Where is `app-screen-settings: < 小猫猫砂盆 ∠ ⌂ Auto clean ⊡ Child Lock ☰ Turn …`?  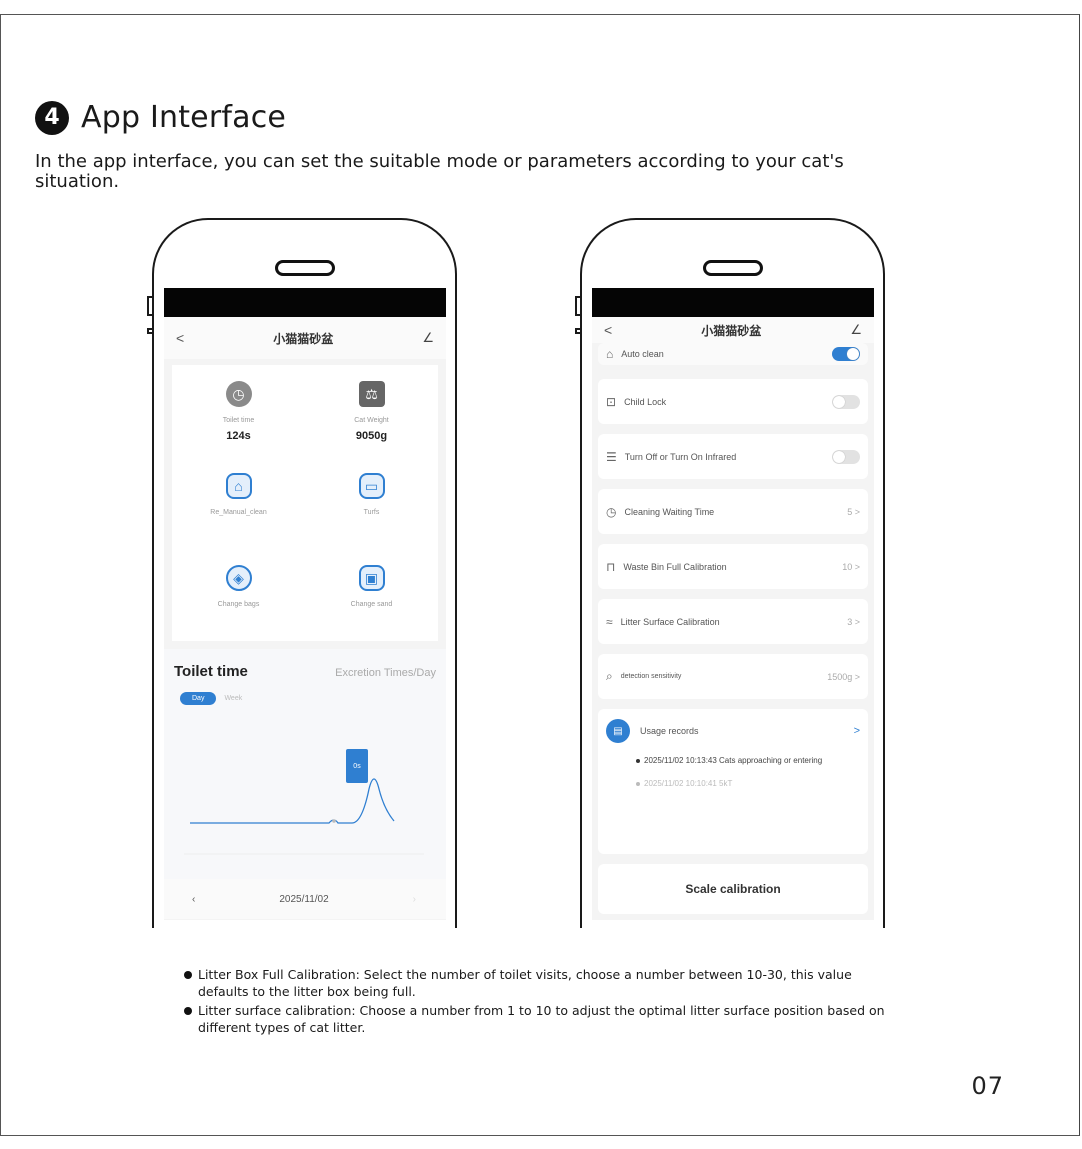
app-screen-settings: < 小猫猫砂盆 ∠ ⌂ Auto clean ⊡ Child Lock ☰ Turn … is located at coordinates (733, 604).